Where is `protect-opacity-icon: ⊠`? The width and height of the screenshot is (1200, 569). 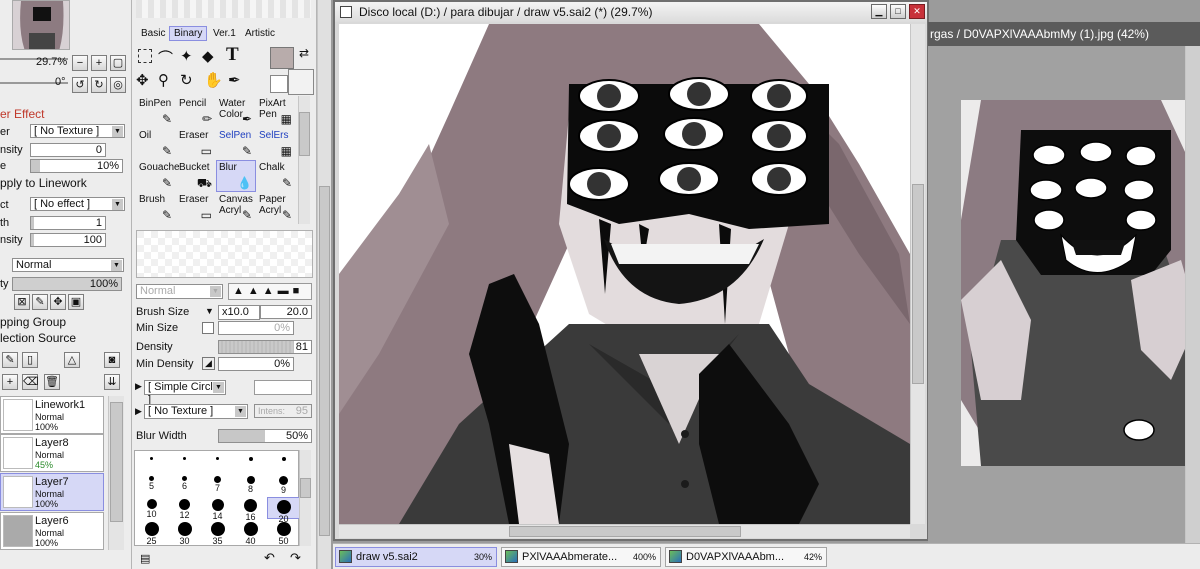 protect-opacity-icon: ⊠ is located at coordinates (22, 302).